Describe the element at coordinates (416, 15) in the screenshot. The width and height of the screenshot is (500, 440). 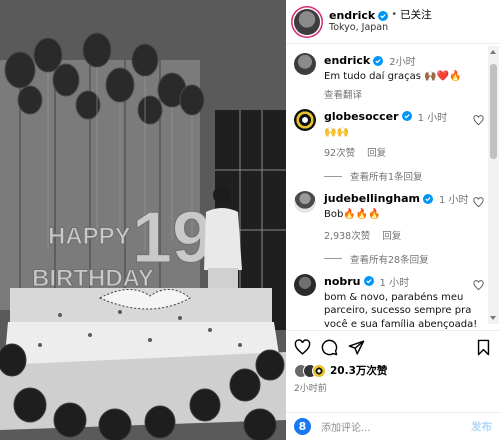
I see `follow-status-button: 已关注` at that location.